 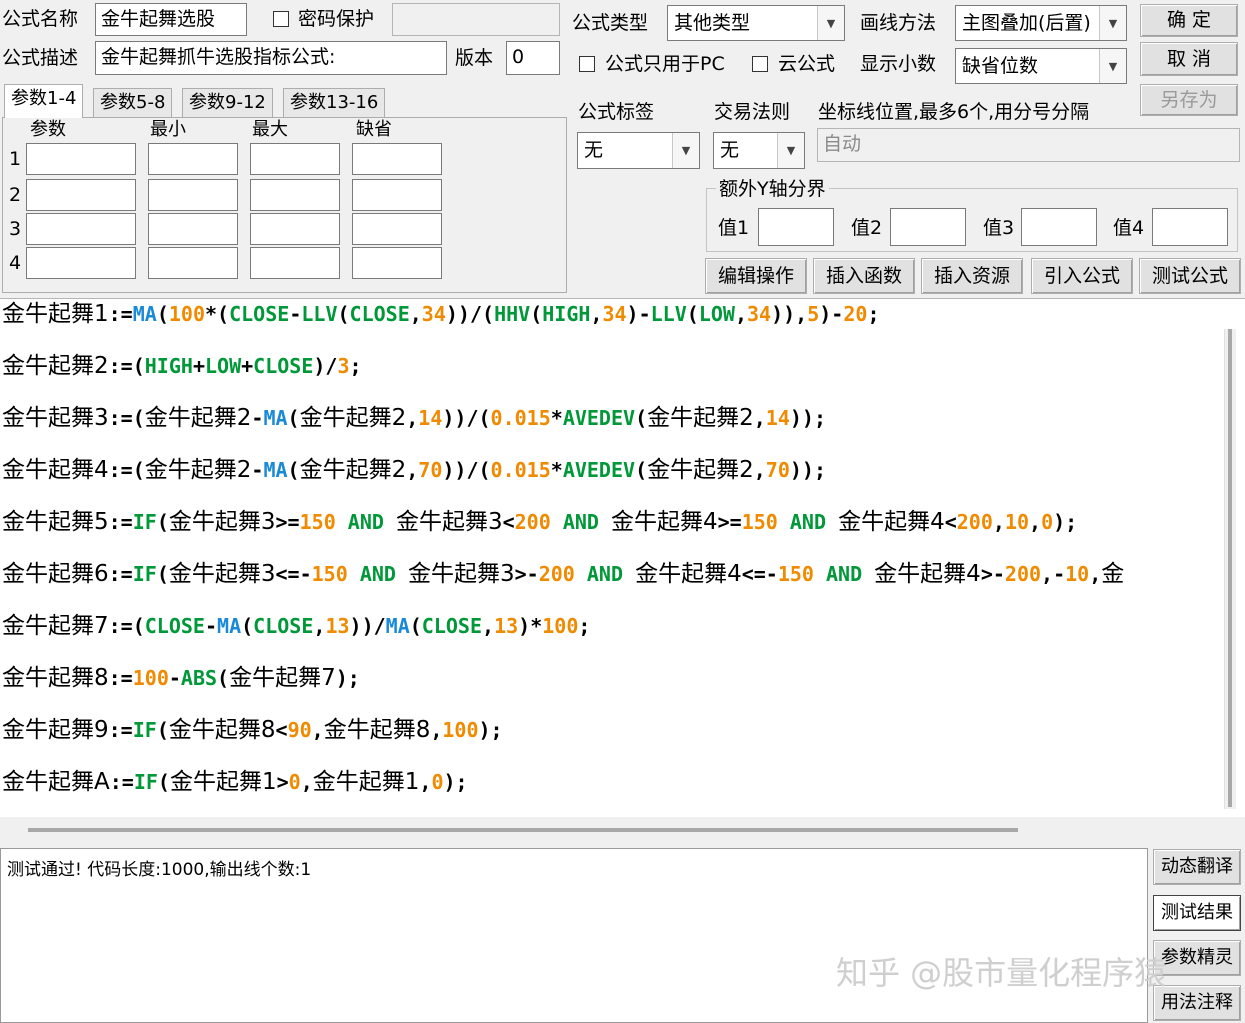 I want to click on code-token: CLOSE, so click(x=452, y=626).